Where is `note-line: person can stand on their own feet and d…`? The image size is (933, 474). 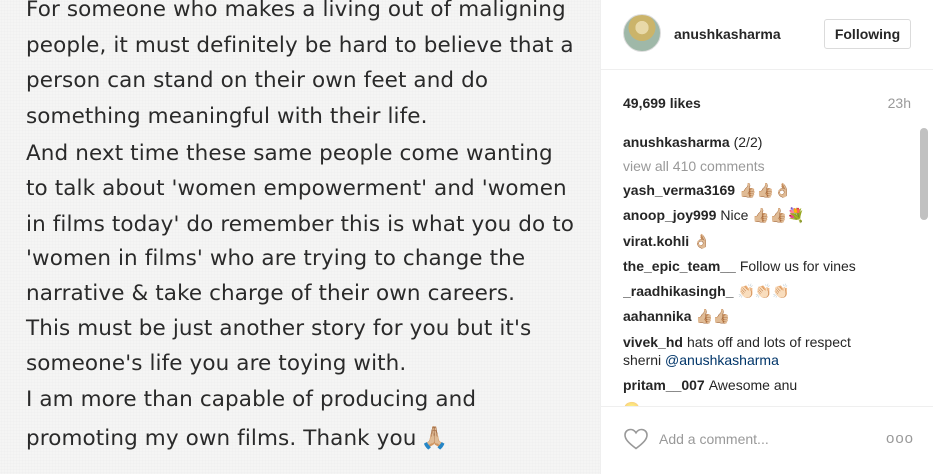 note-line: person can stand on their own feet and d… is located at coordinates (257, 80).